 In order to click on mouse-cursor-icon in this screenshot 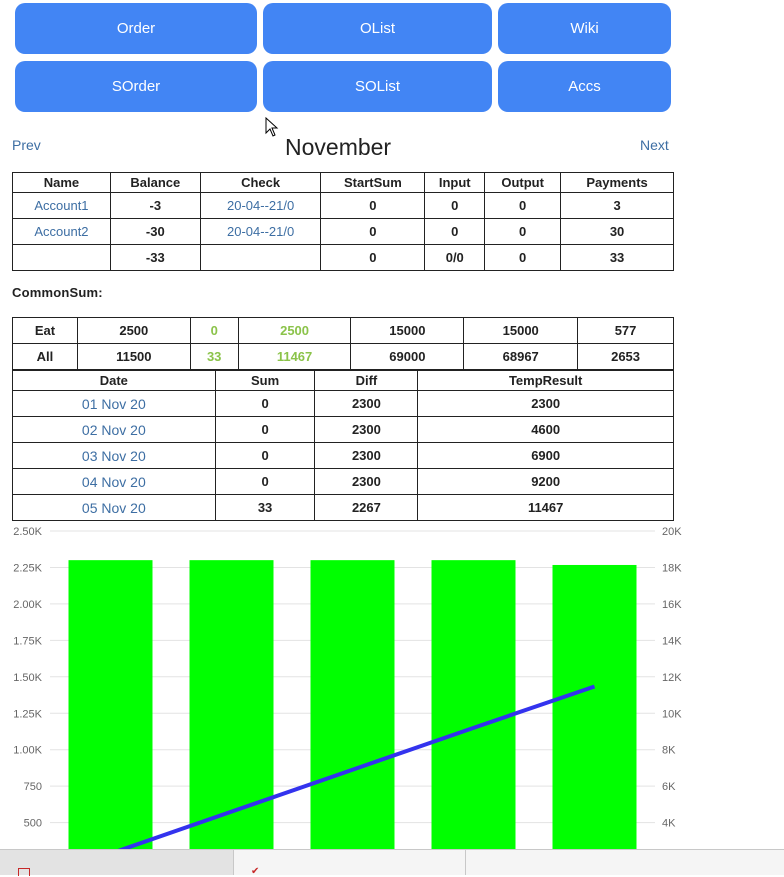, I will do `click(272, 127)`.